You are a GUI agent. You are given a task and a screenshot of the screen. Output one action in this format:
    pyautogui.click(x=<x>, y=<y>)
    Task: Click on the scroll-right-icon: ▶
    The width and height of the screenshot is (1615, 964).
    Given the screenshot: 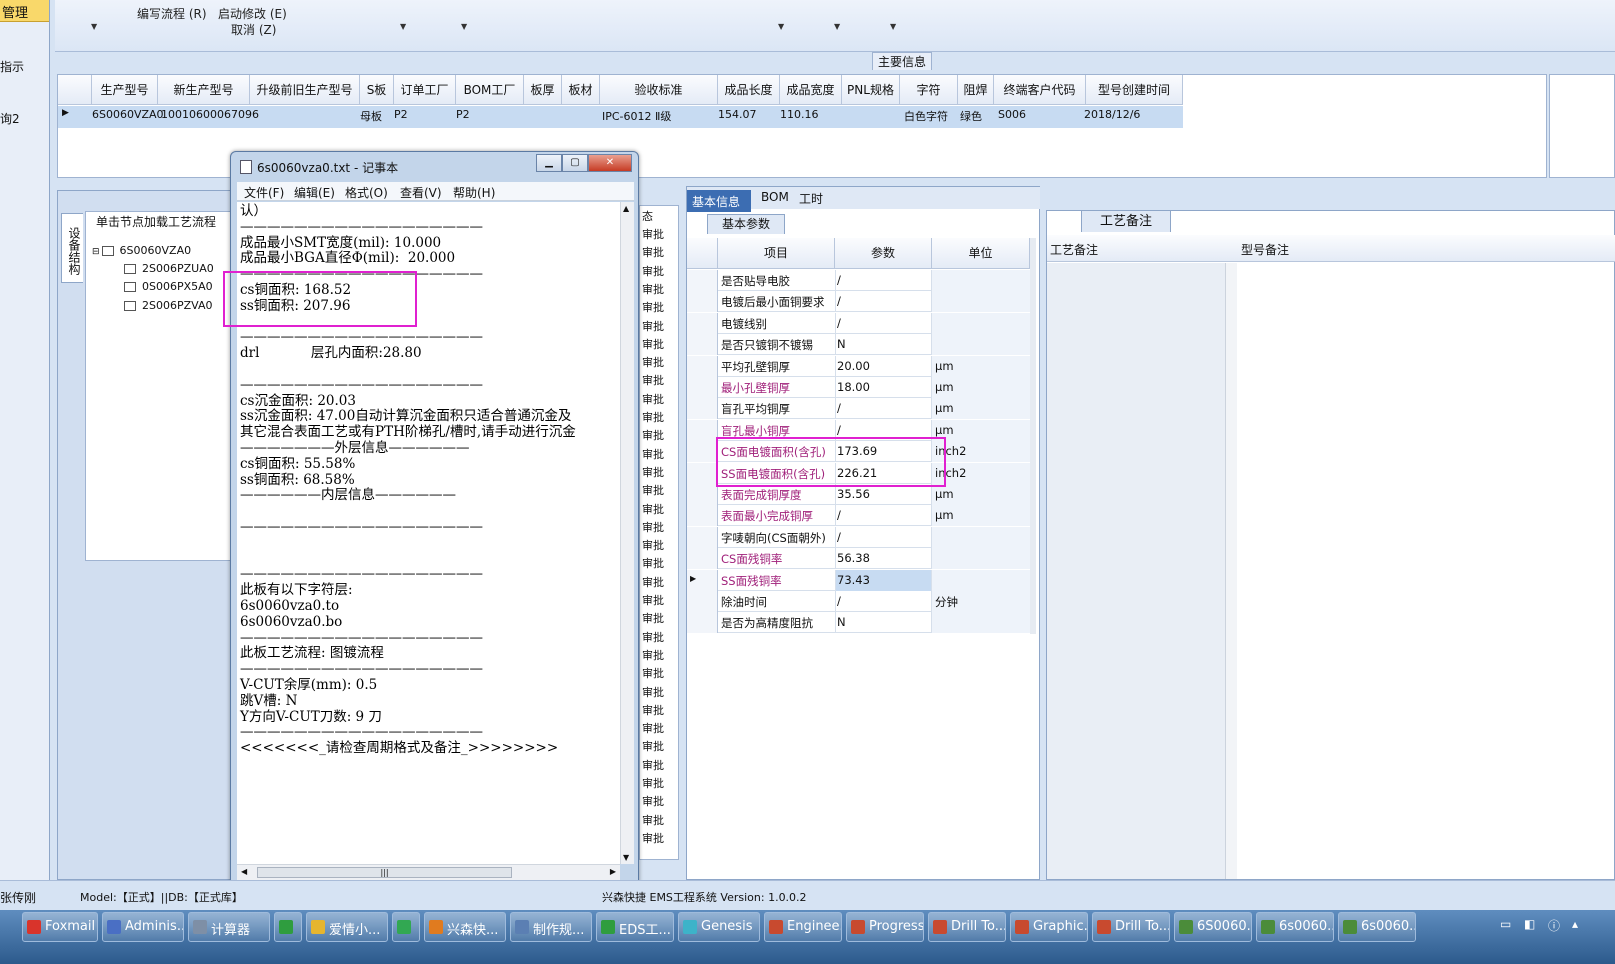 What is the action you would take?
    pyautogui.click(x=613, y=871)
    